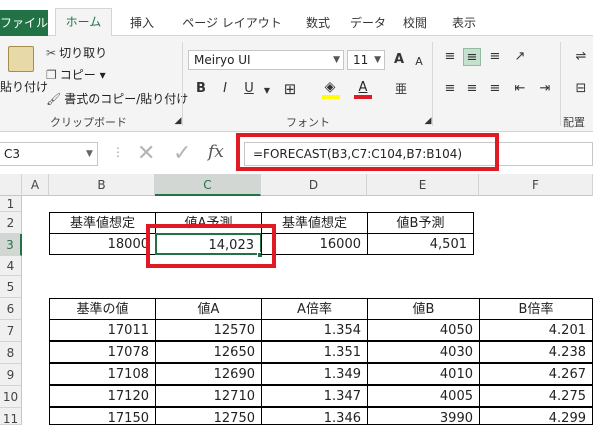 The height and width of the screenshot is (430, 593). Describe the element at coordinates (314, 244) in the screenshot. I see `cell-d3: 16000` at that location.